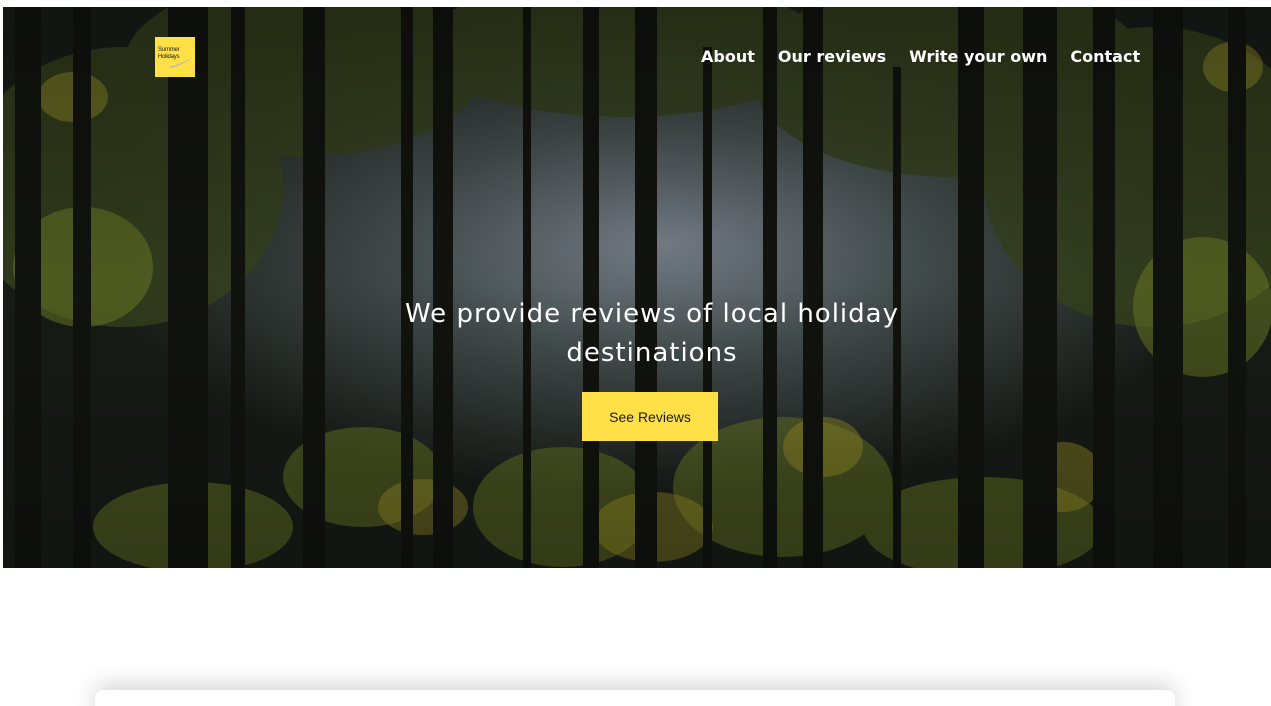 This screenshot has width=1271, height=706. I want to click on see-reviews-button: See Reviews, so click(650, 416).